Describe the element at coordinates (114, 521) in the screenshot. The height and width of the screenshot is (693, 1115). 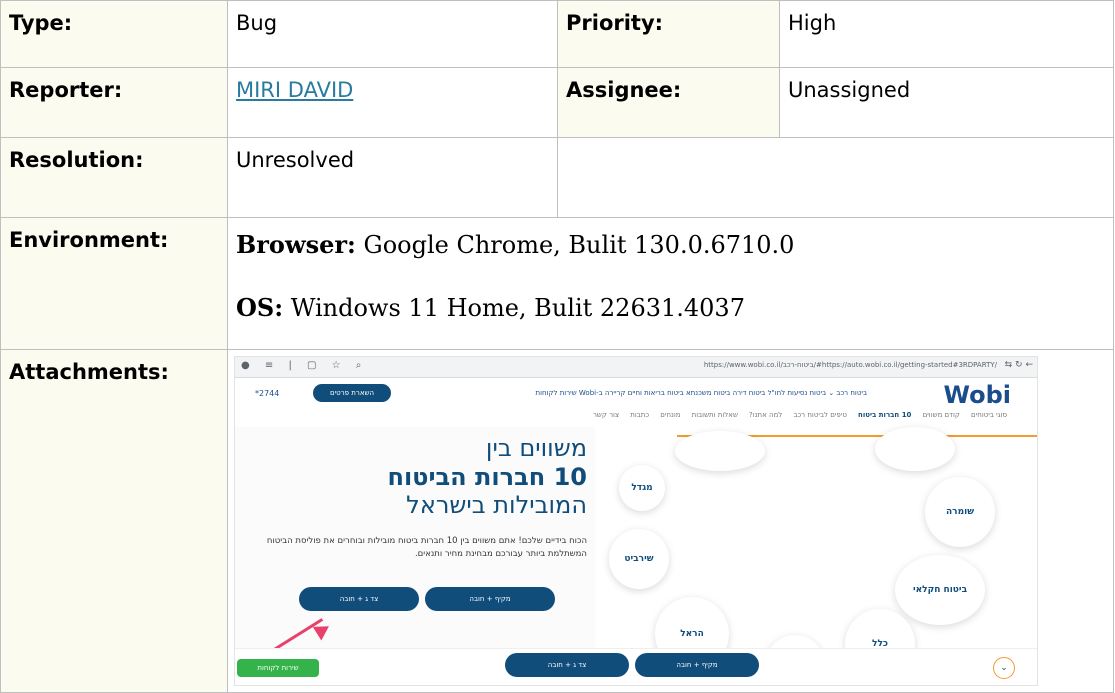
I see `attachments-label: Attachments:` at that location.